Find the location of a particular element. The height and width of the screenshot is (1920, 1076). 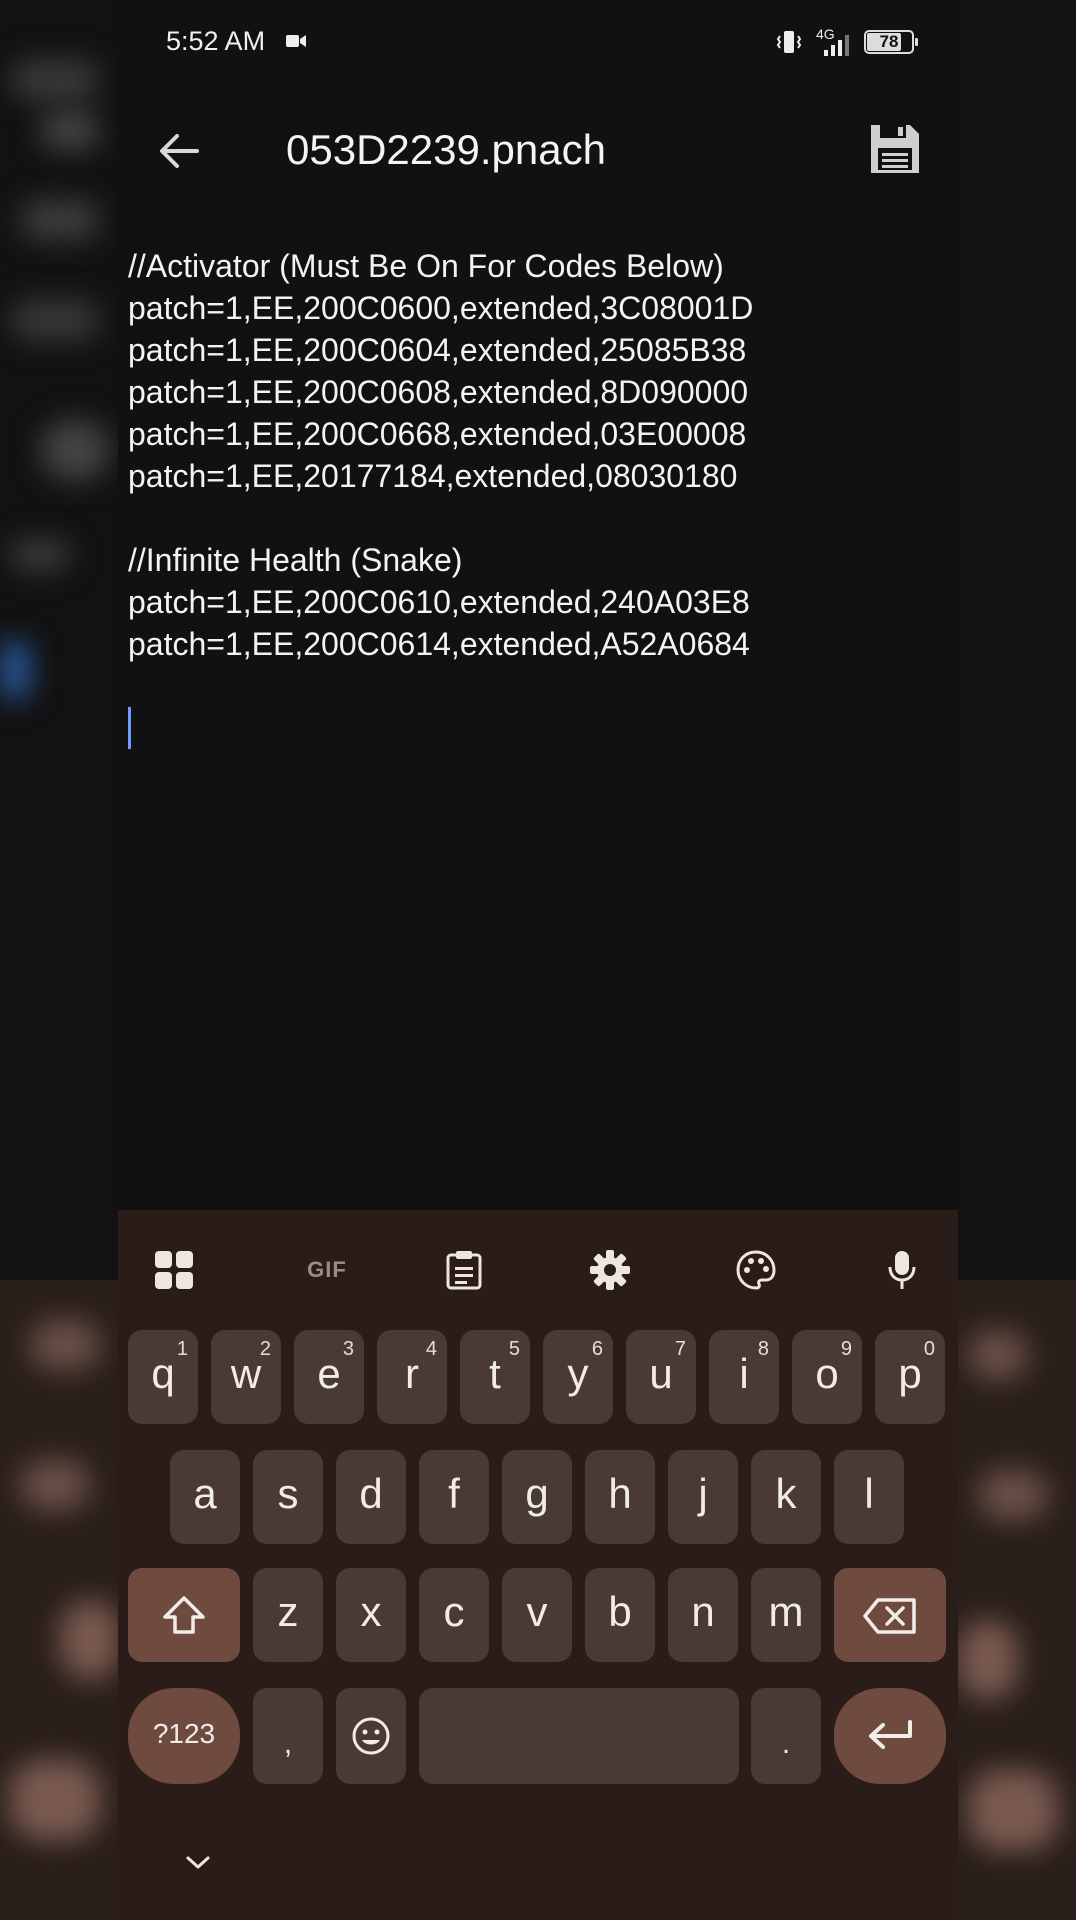

key-m: m is located at coordinates (786, 1615).